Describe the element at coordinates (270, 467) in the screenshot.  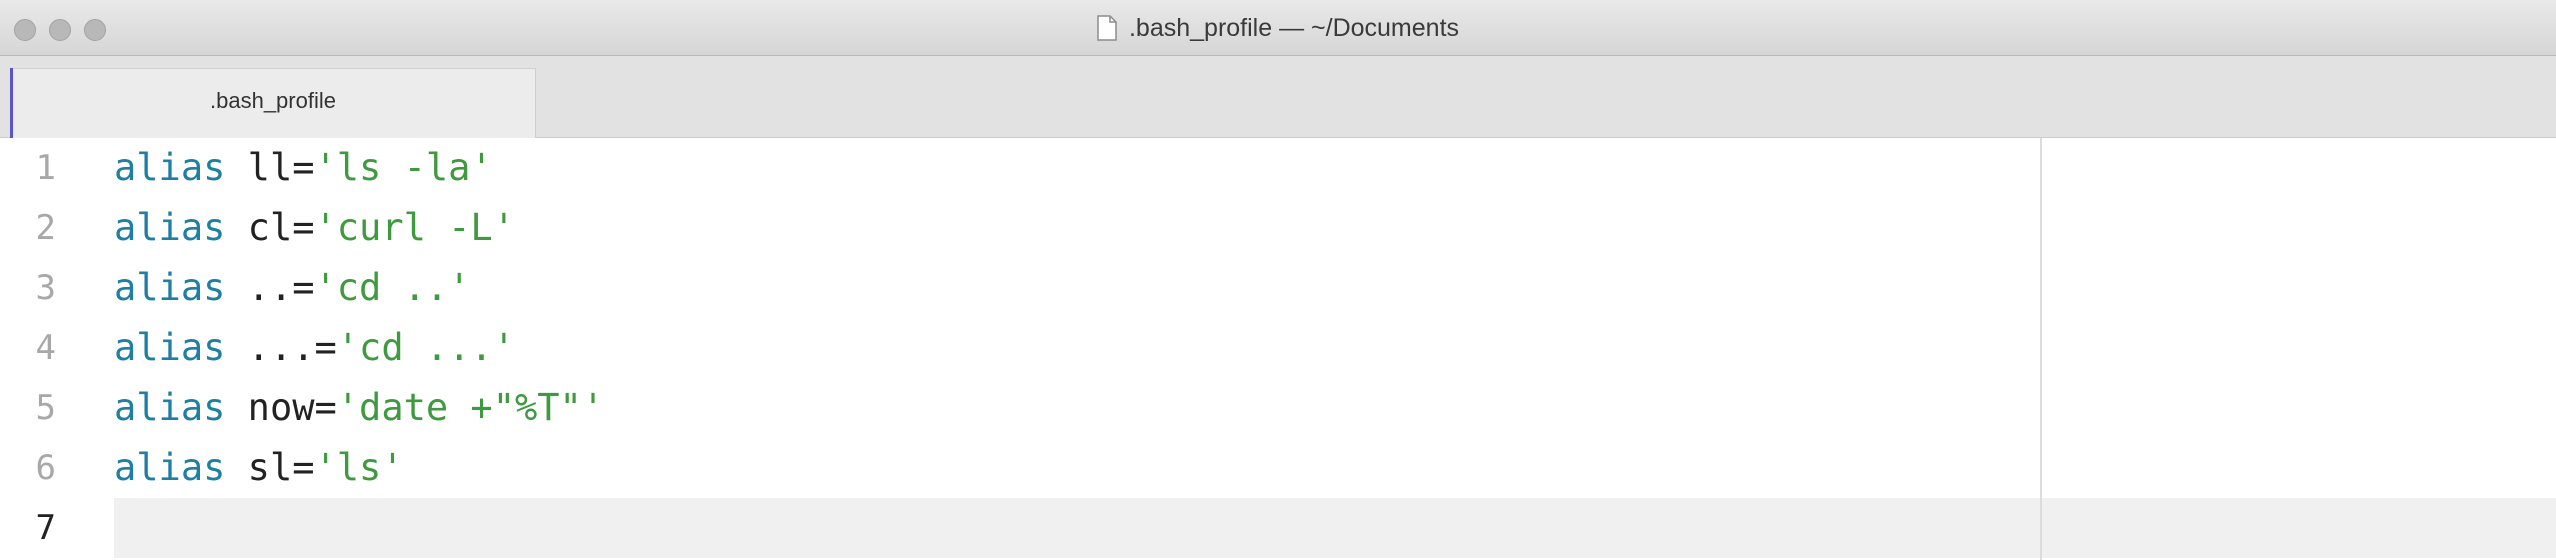
I see `alias-name-token: sl=` at that location.